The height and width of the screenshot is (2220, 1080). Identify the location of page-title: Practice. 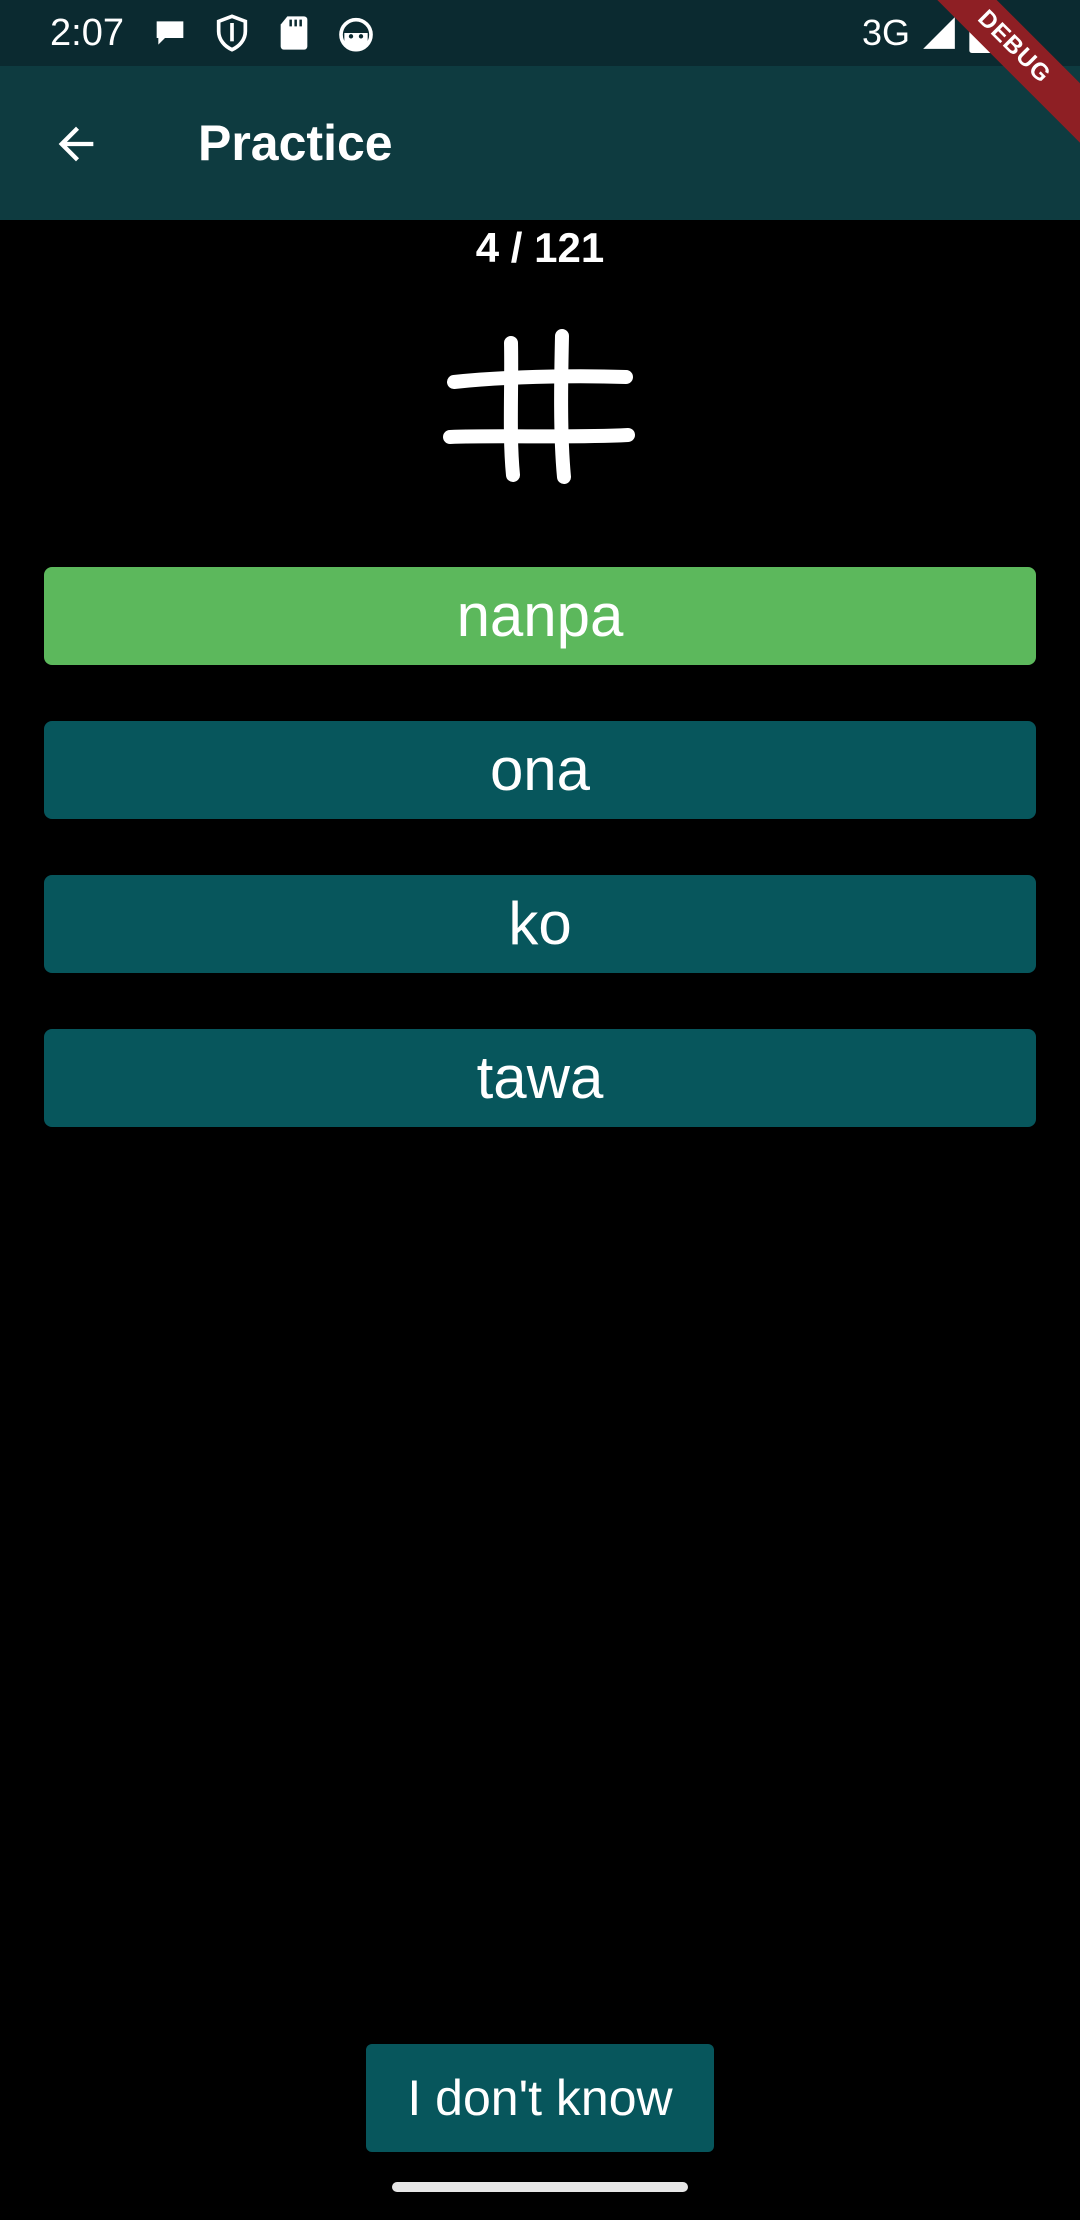
(295, 143).